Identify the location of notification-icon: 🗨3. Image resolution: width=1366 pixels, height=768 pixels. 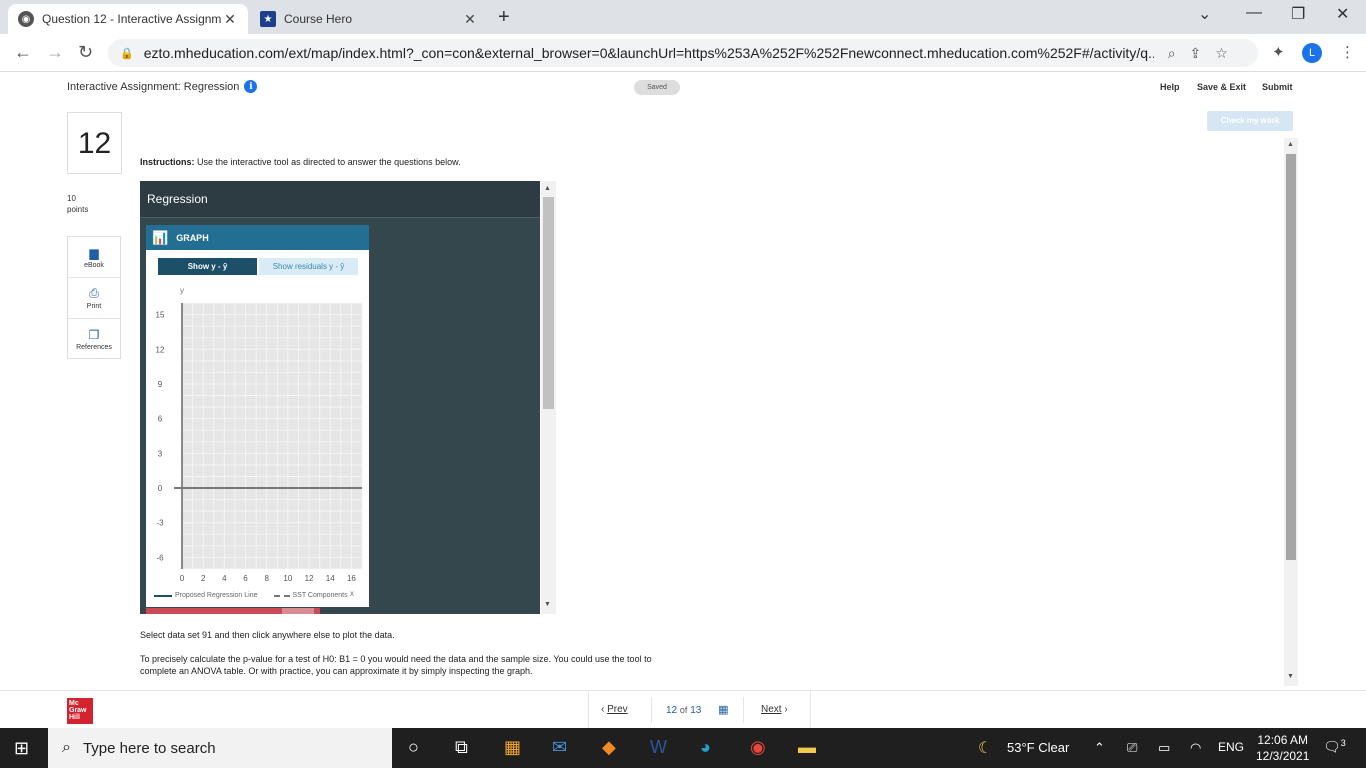
(1334, 747).